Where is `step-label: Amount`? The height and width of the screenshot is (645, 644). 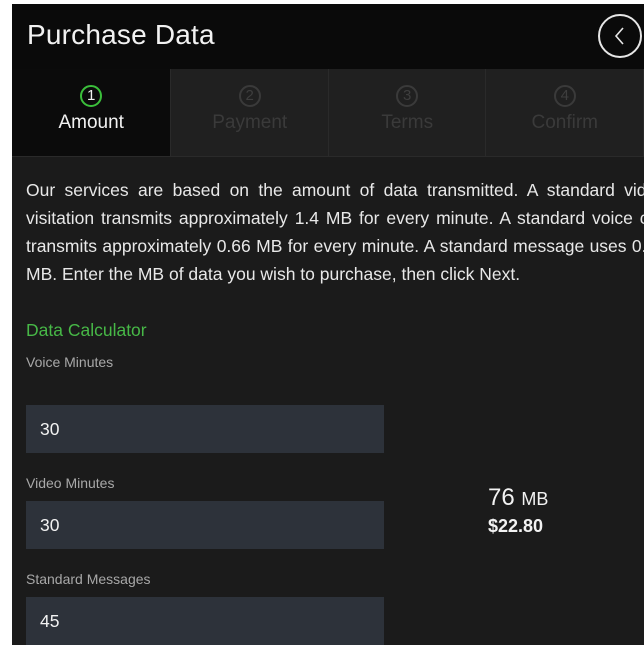 step-label: Amount is located at coordinates (91, 122).